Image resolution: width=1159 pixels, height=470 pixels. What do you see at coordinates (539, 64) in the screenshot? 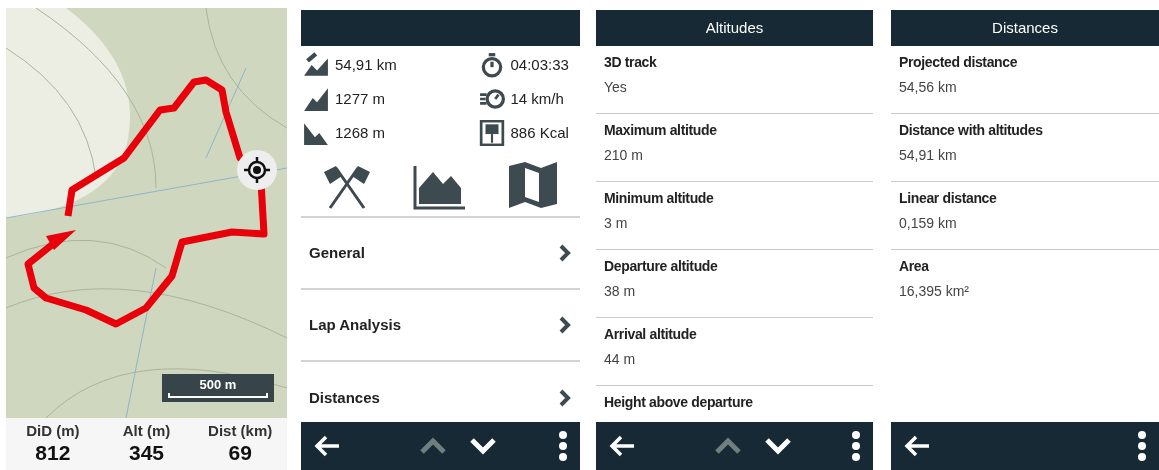
I see `stat-value: 04:03:33` at bounding box center [539, 64].